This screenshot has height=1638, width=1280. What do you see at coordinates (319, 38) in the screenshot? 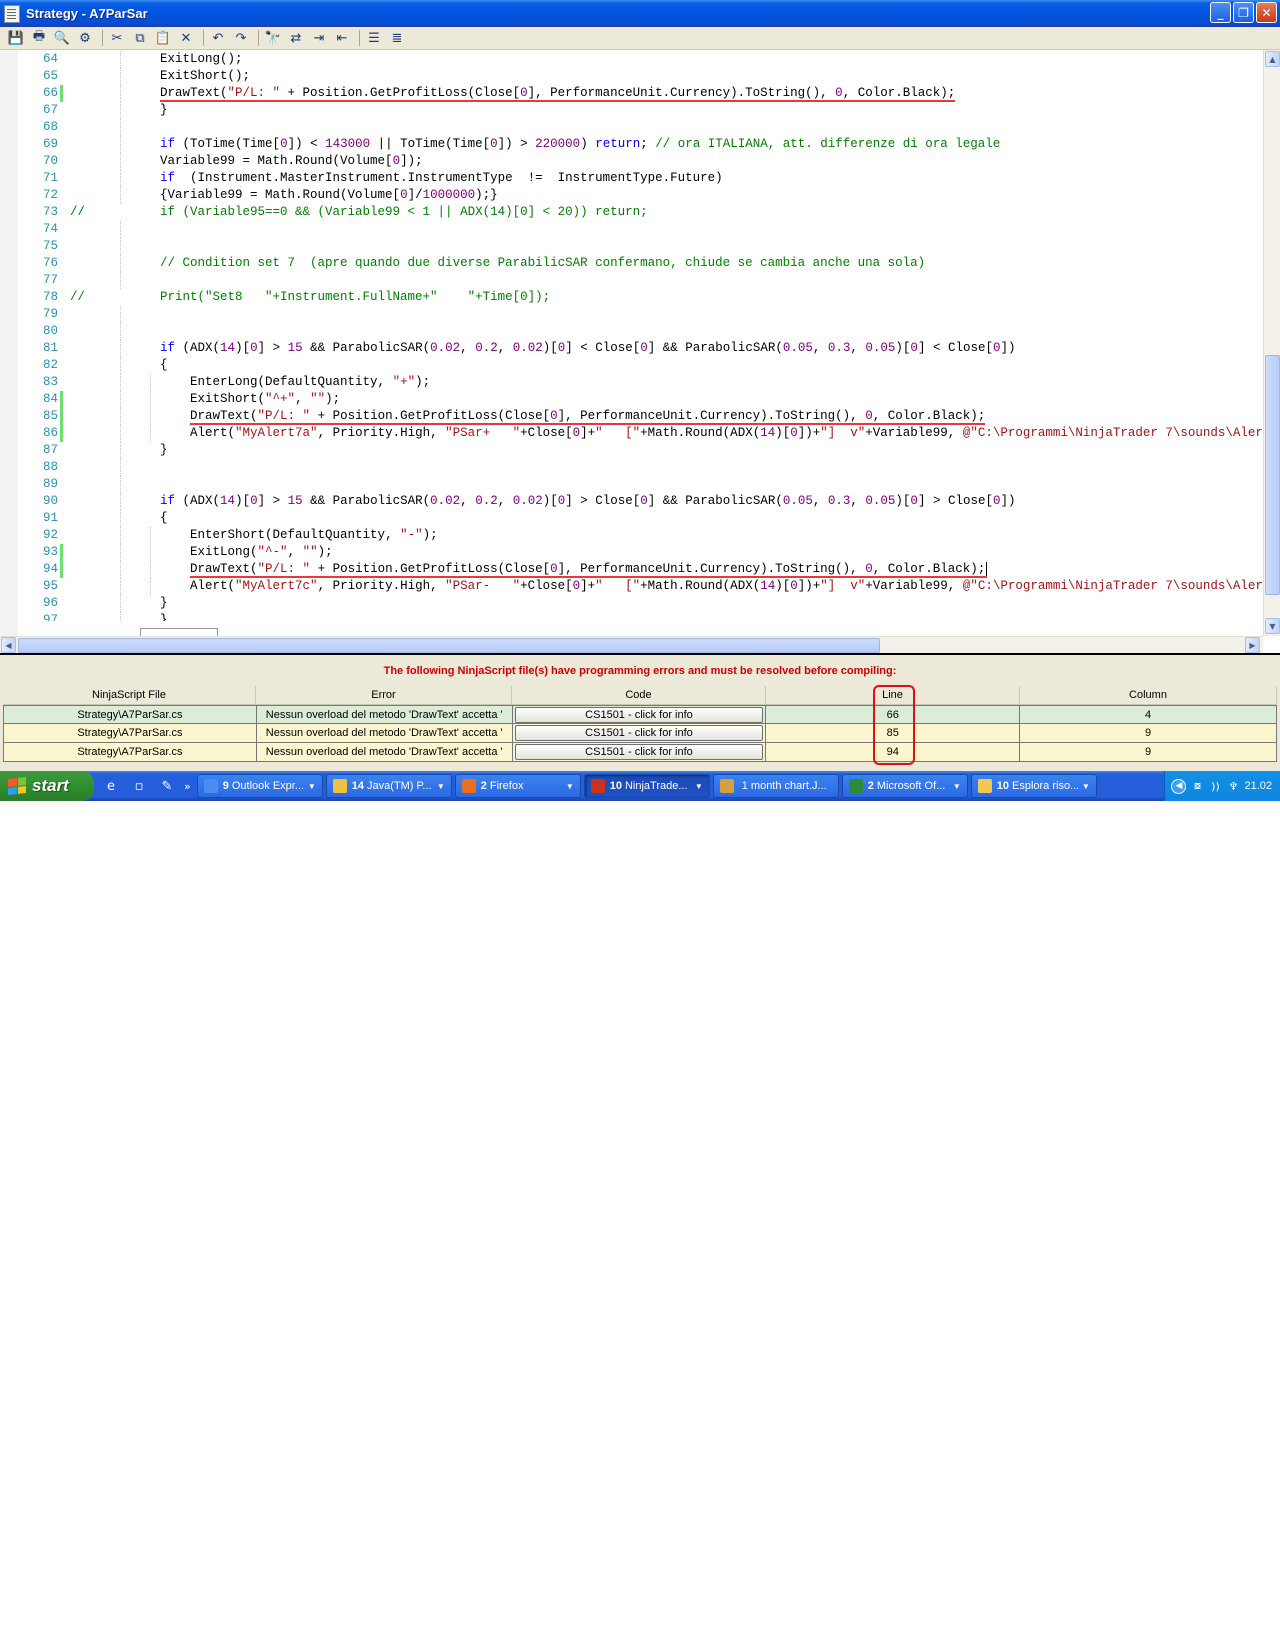
I see `indent-icon: ⇥` at bounding box center [319, 38].